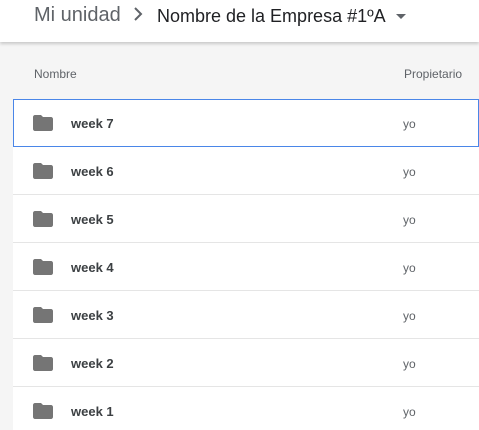  I want to click on list-item: week 7 yo, so click(246, 123).